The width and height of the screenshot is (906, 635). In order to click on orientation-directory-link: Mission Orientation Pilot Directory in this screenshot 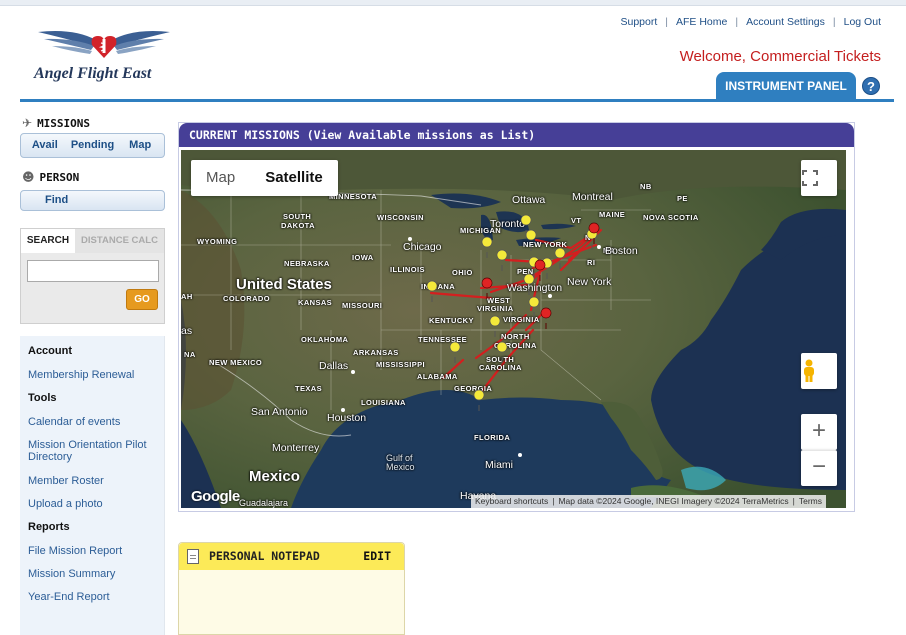, I will do `click(95, 451)`.